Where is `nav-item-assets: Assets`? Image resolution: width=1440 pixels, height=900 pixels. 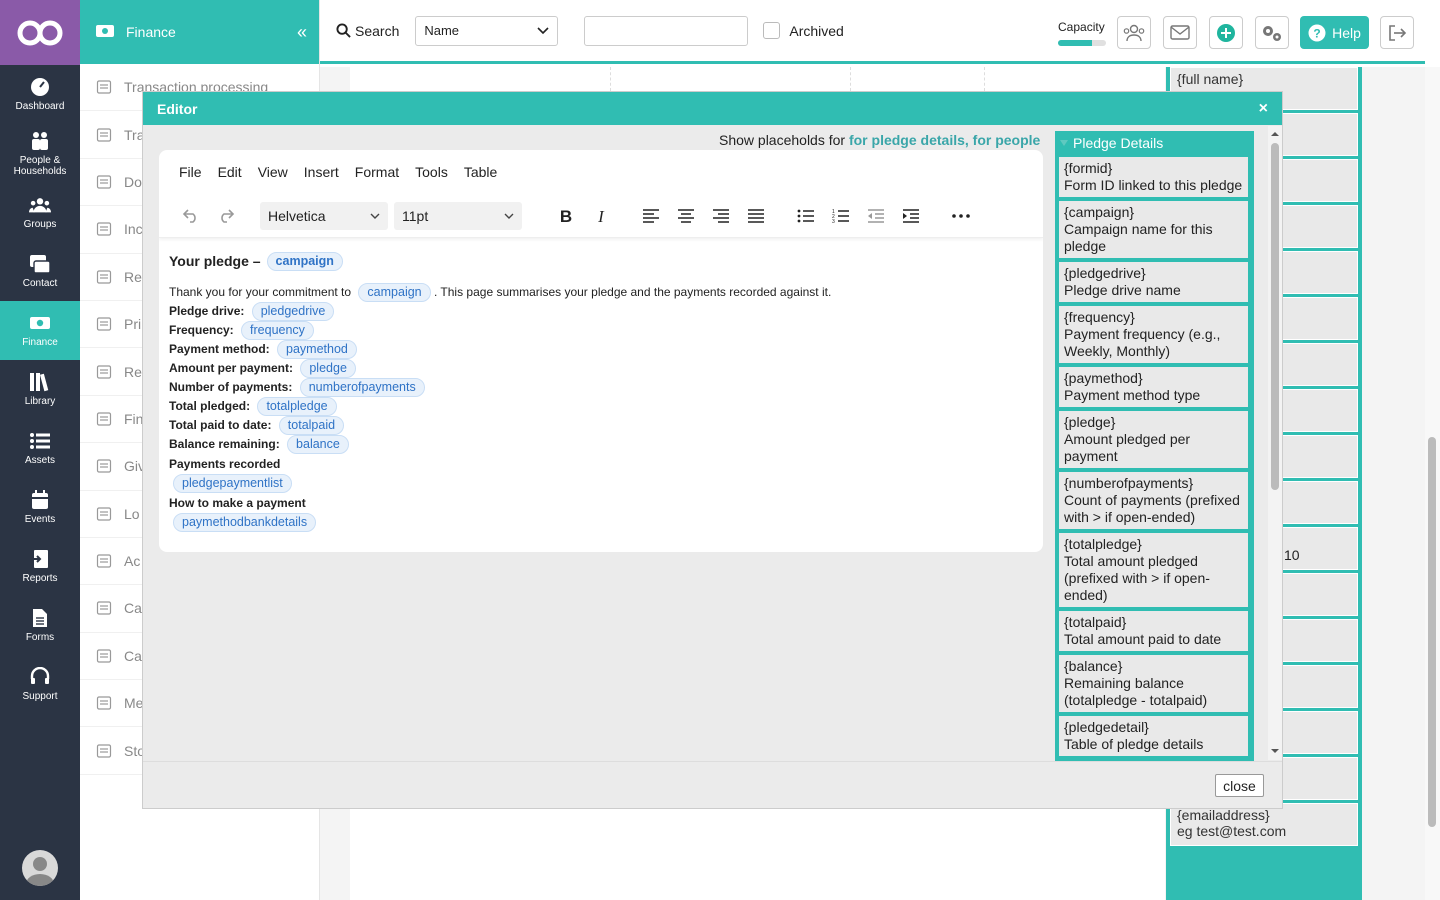 nav-item-assets: Assets is located at coordinates (40, 448).